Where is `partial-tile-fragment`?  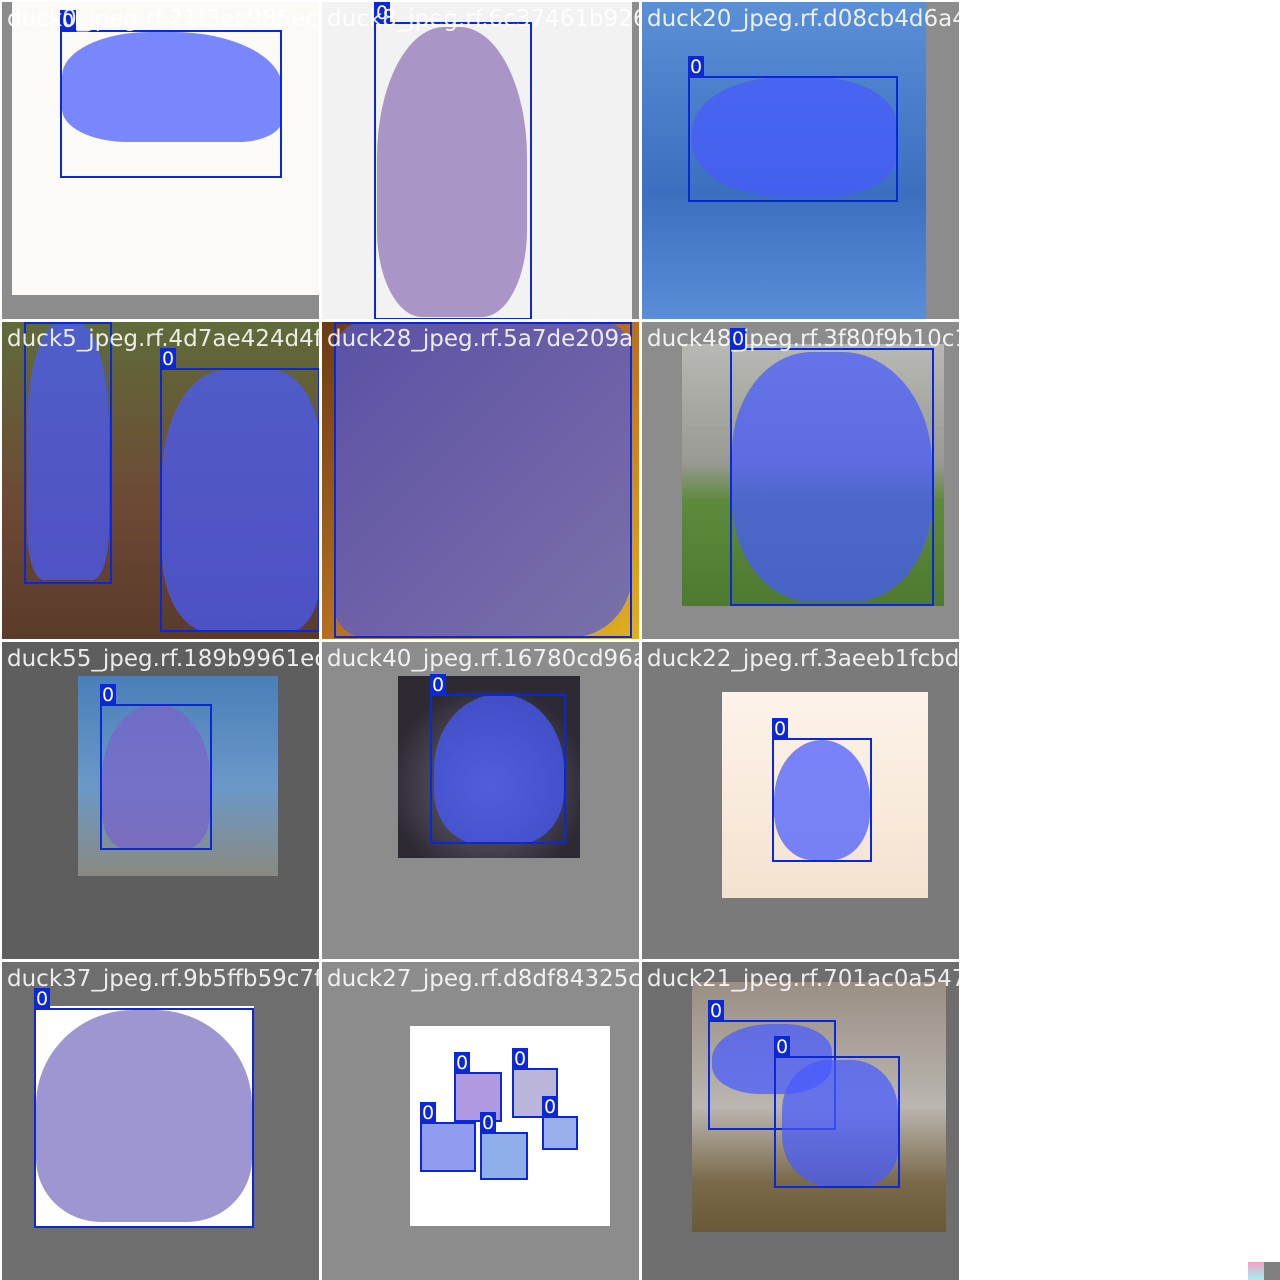 partial-tile-fragment is located at coordinates (1264, 1271).